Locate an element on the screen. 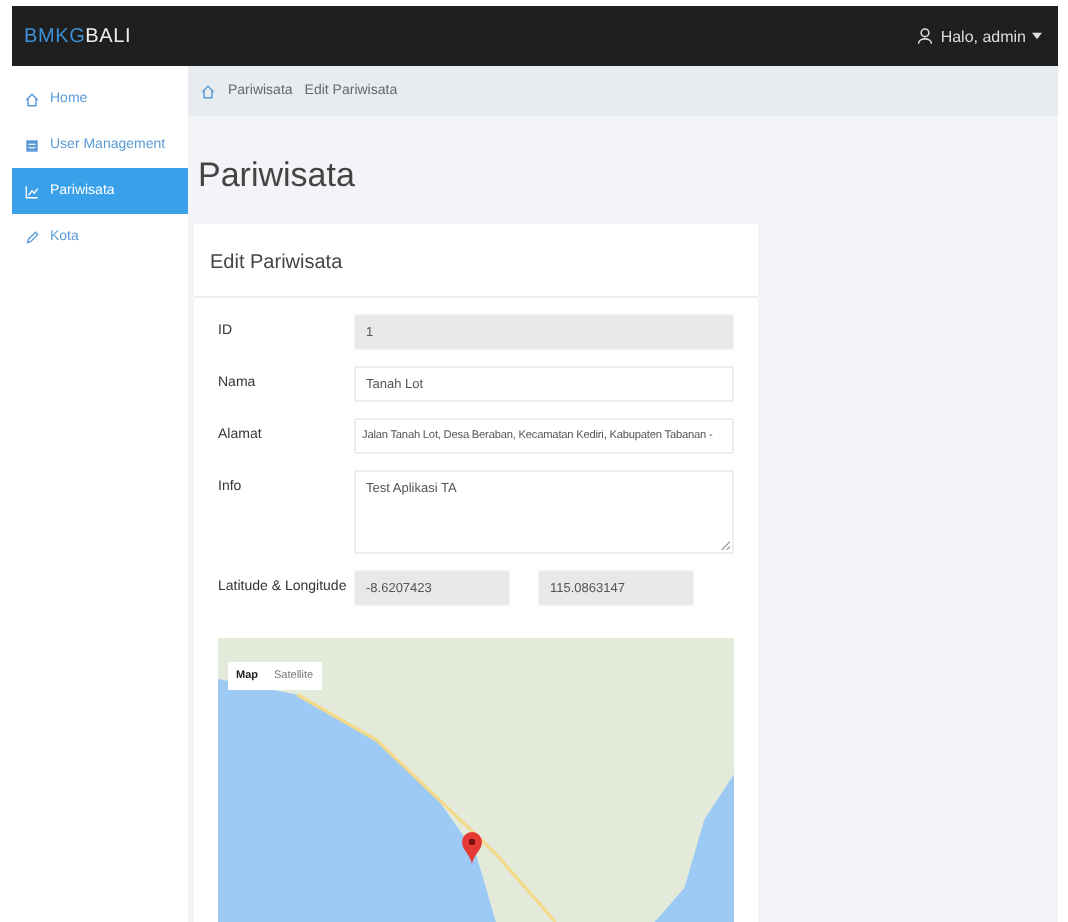 This screenshot has height=922, width=1068. resize-grip-icon is located at coordinates (725, 545).